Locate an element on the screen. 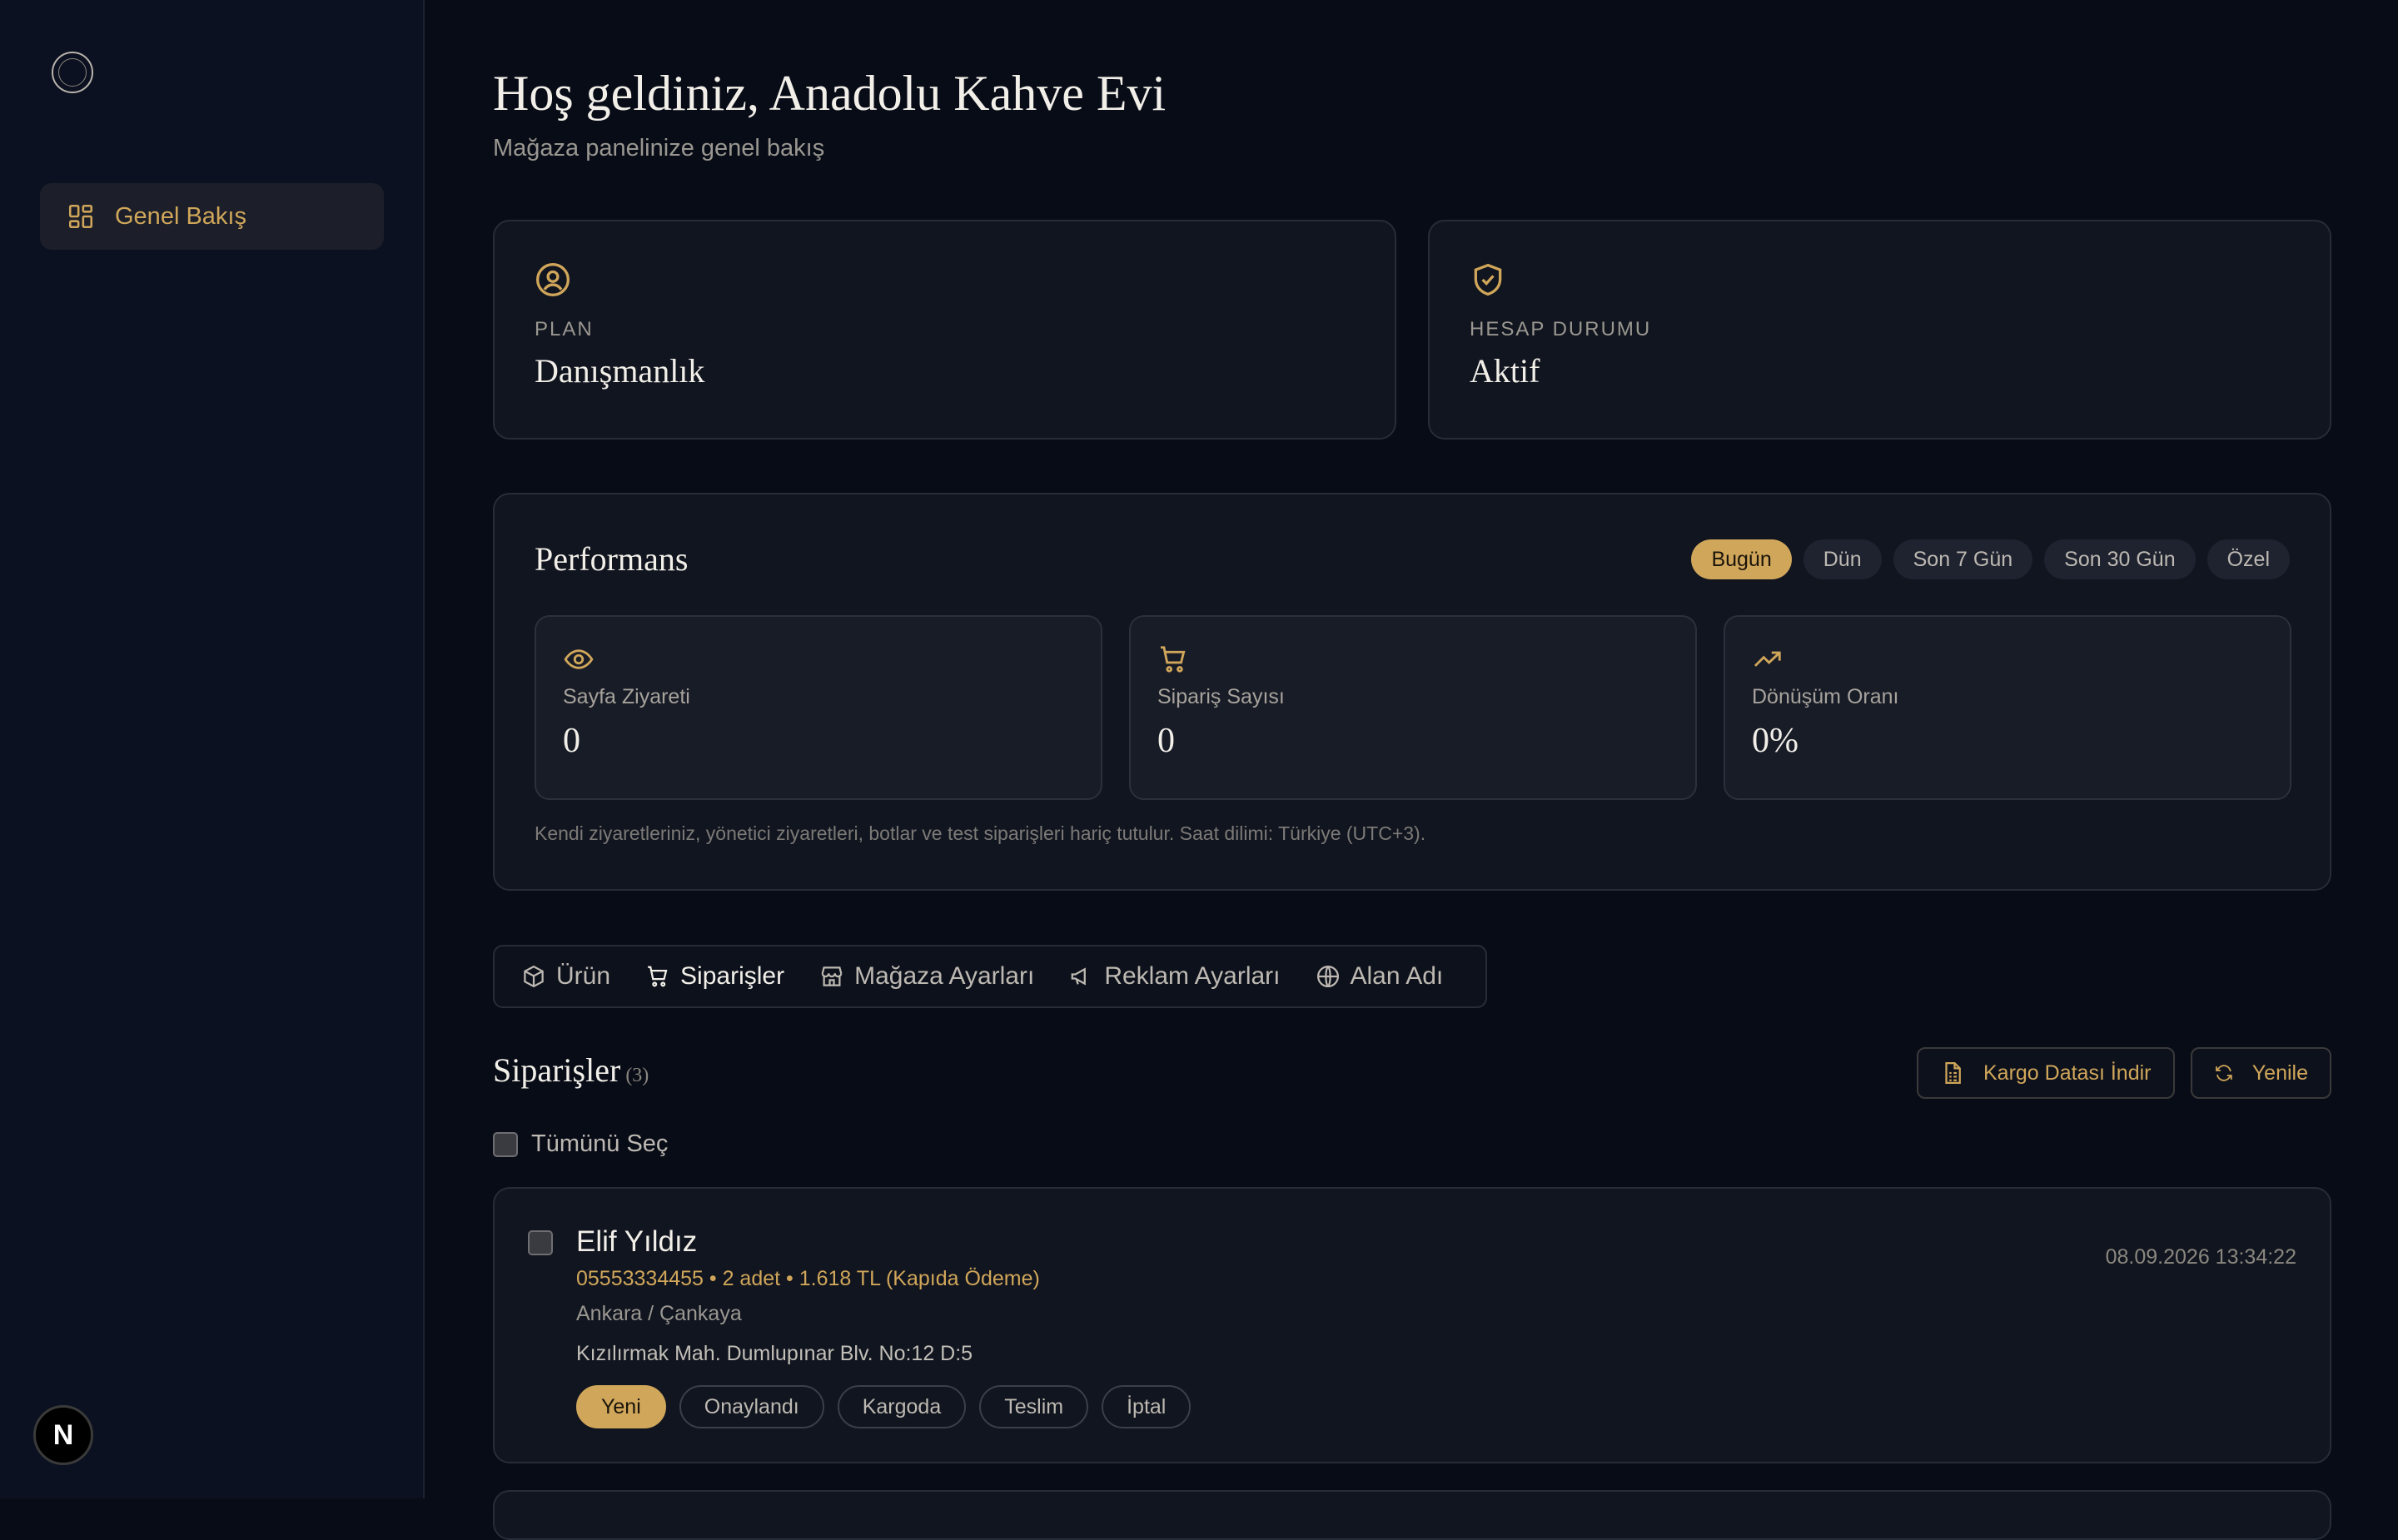  status-shipped: Kargoda is located at coordinates (902, 1407).